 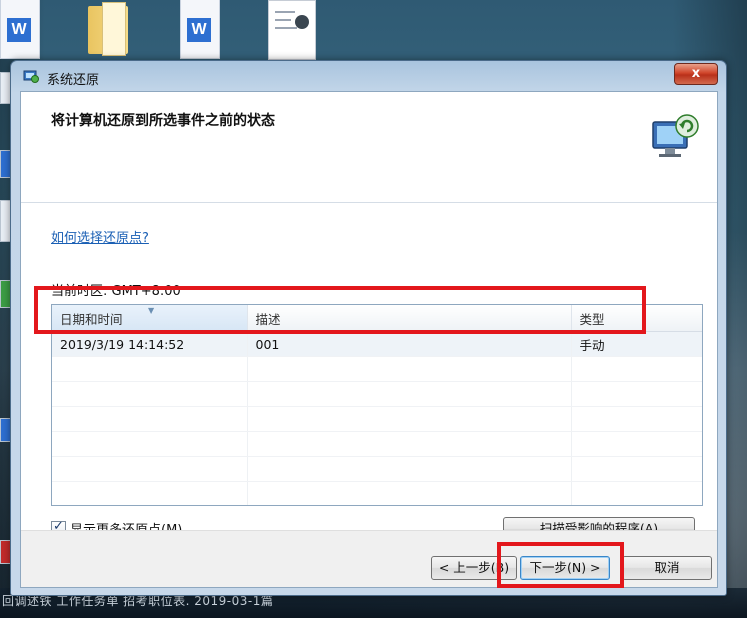 I want to click on table-row: 2019/3/19 14:14:52 001 手动, so click(x=377, y=344).